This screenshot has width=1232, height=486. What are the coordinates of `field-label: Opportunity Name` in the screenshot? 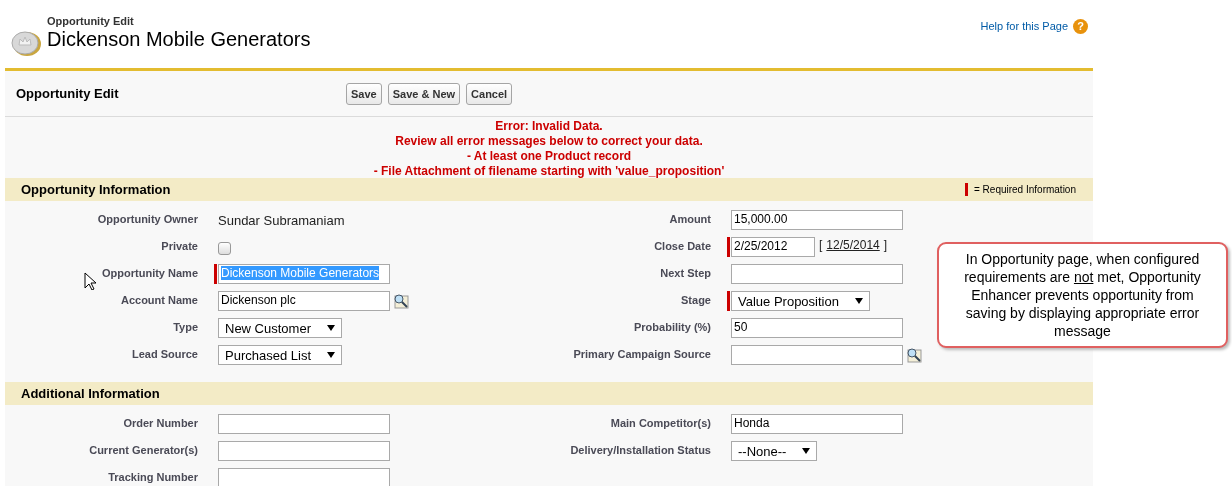 It's located at (150, 273).